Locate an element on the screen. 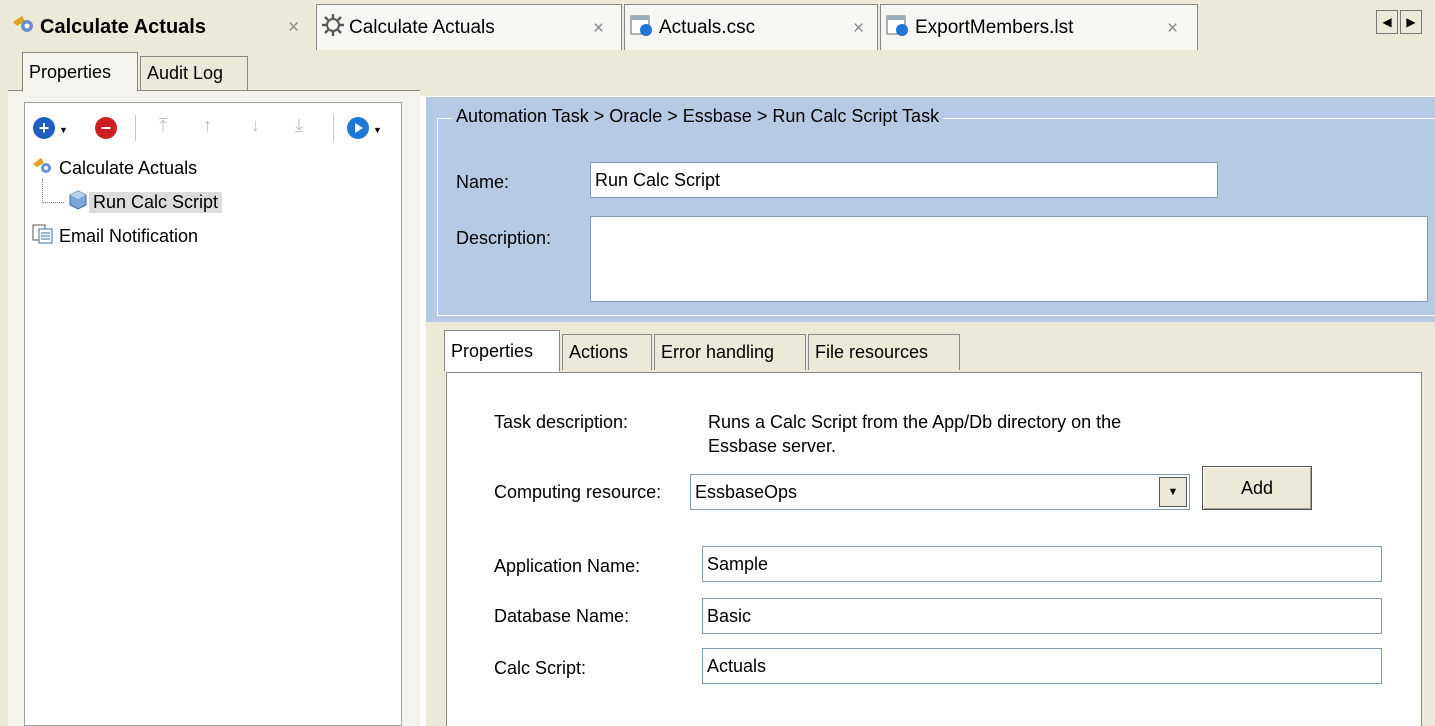 Image resolution: width=1435 pixels, height=726 pixels. move-top-icon: ⤒ is located at coordinates (163, 125).